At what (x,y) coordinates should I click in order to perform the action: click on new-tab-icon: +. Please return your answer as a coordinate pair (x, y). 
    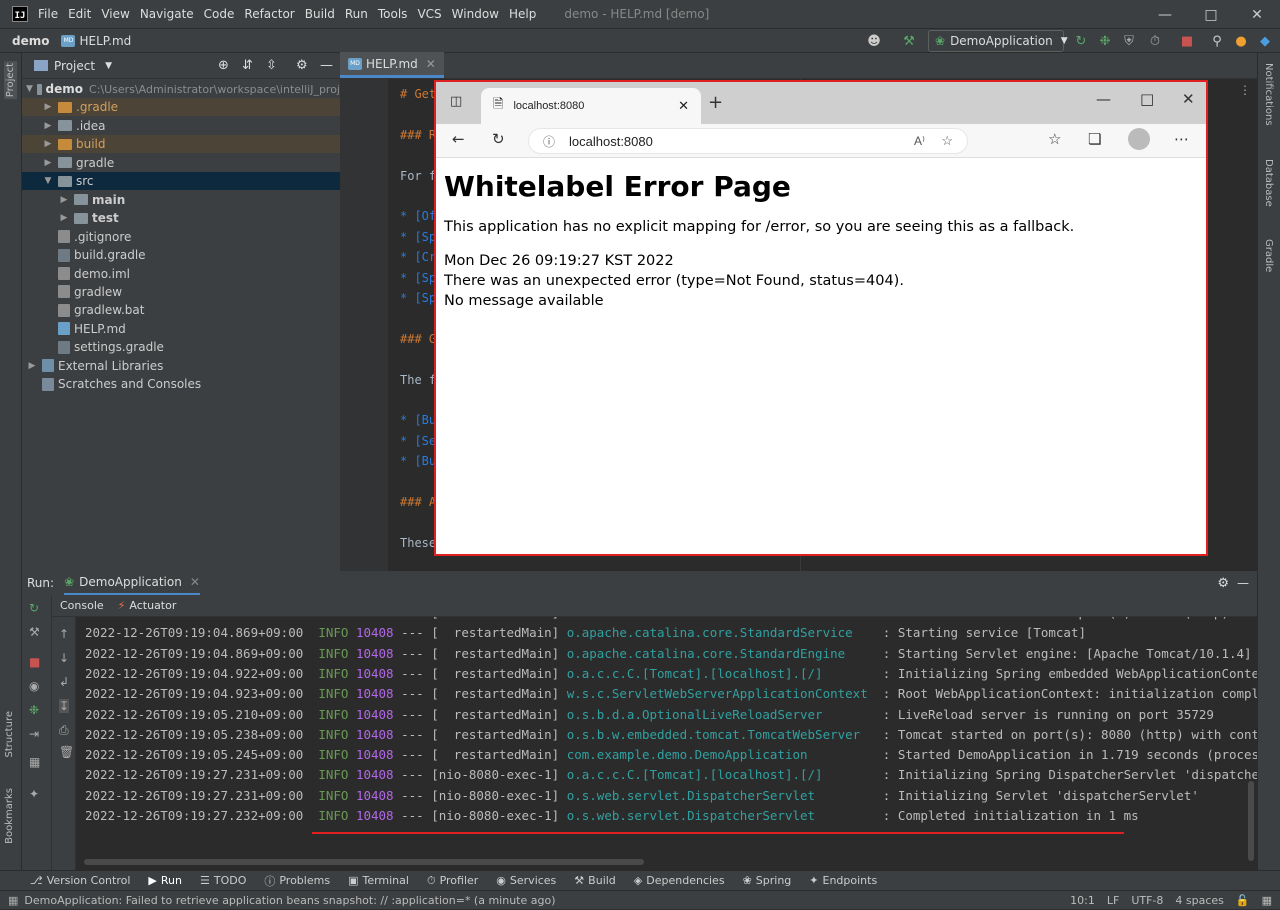
    Looking at the image, I should click on (715, 102).